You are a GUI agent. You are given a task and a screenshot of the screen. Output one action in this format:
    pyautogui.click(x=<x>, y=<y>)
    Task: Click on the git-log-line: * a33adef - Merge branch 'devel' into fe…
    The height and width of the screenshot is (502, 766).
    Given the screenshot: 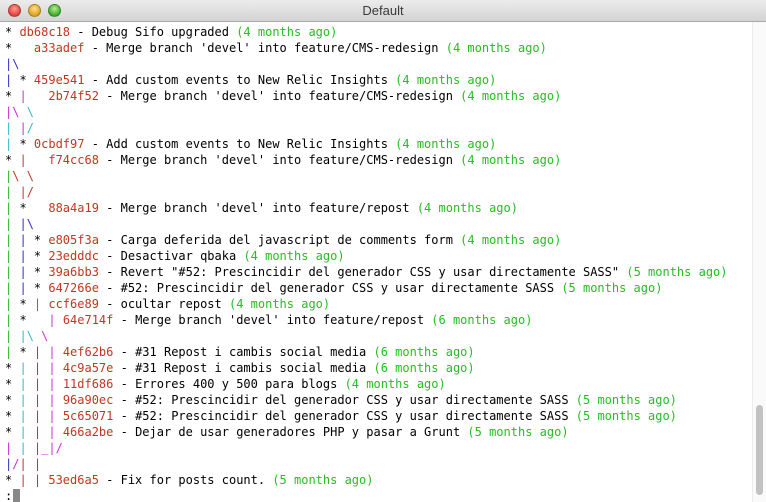 What is the action you would take?
    pyautogui.click(x=378, y=48)
    